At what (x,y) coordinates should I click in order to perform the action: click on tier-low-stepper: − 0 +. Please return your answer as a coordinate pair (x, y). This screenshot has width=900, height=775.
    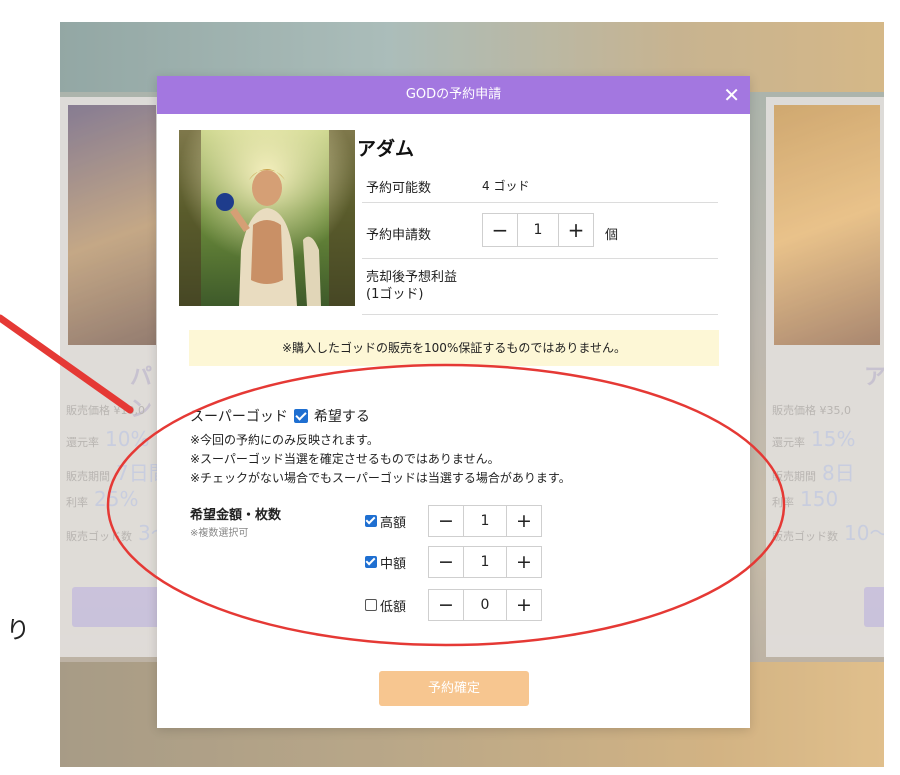
    Looking at the image, I should click on (485, 605).